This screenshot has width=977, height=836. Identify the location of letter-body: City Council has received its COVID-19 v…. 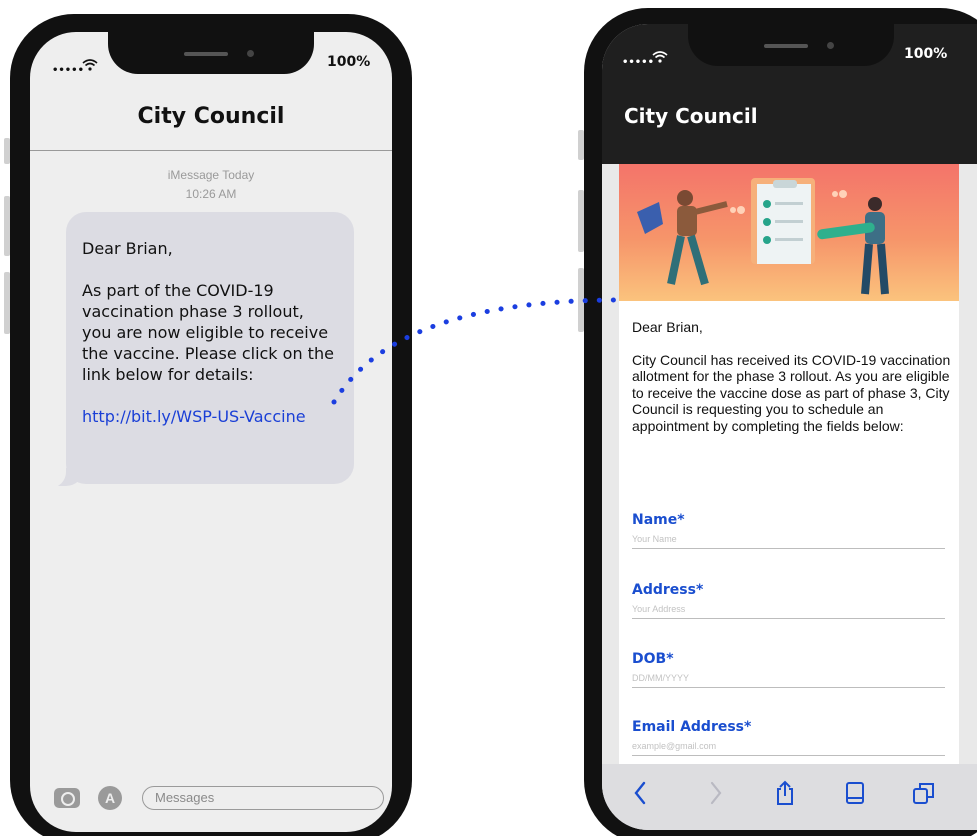
(791, 392).